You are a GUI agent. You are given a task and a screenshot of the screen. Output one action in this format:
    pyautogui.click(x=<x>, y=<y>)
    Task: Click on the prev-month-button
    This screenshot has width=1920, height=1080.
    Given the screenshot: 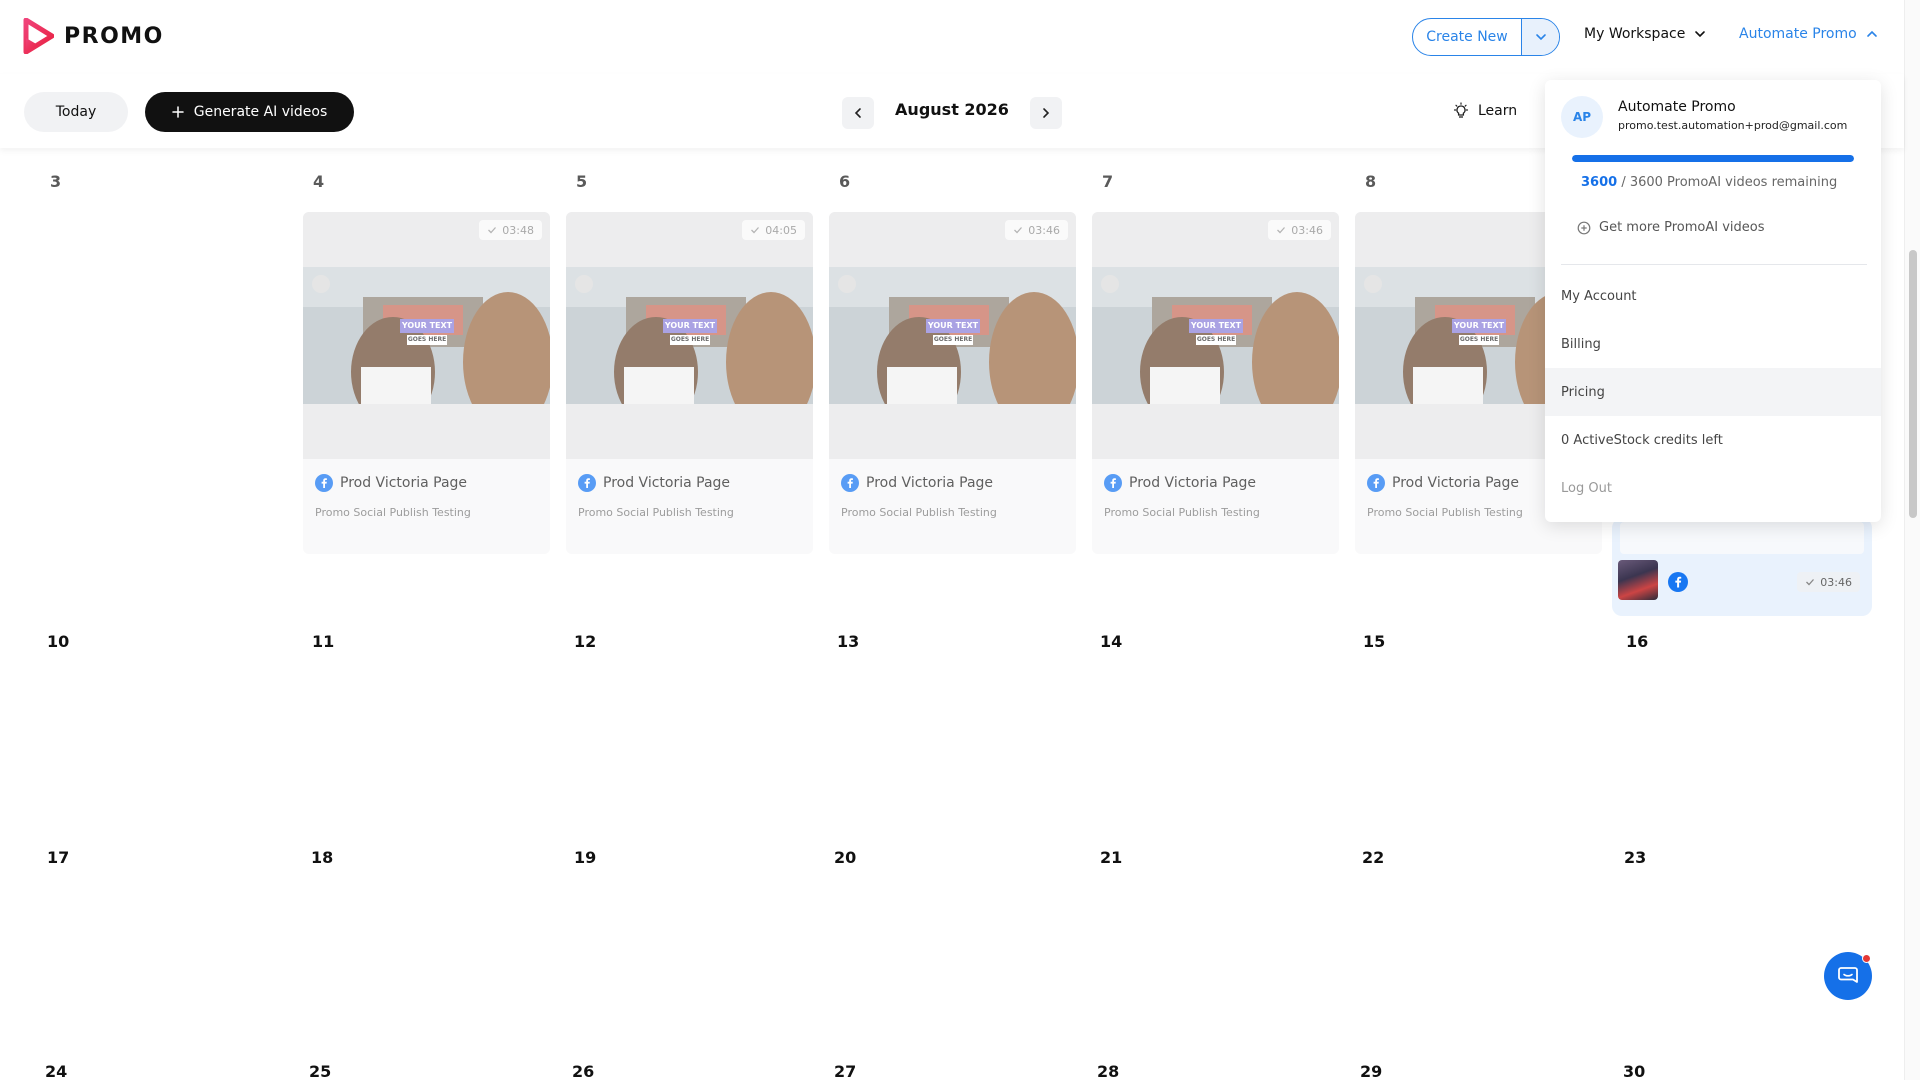 What is the action you would take?
    pyautogui.click(x=858, y=113)
    